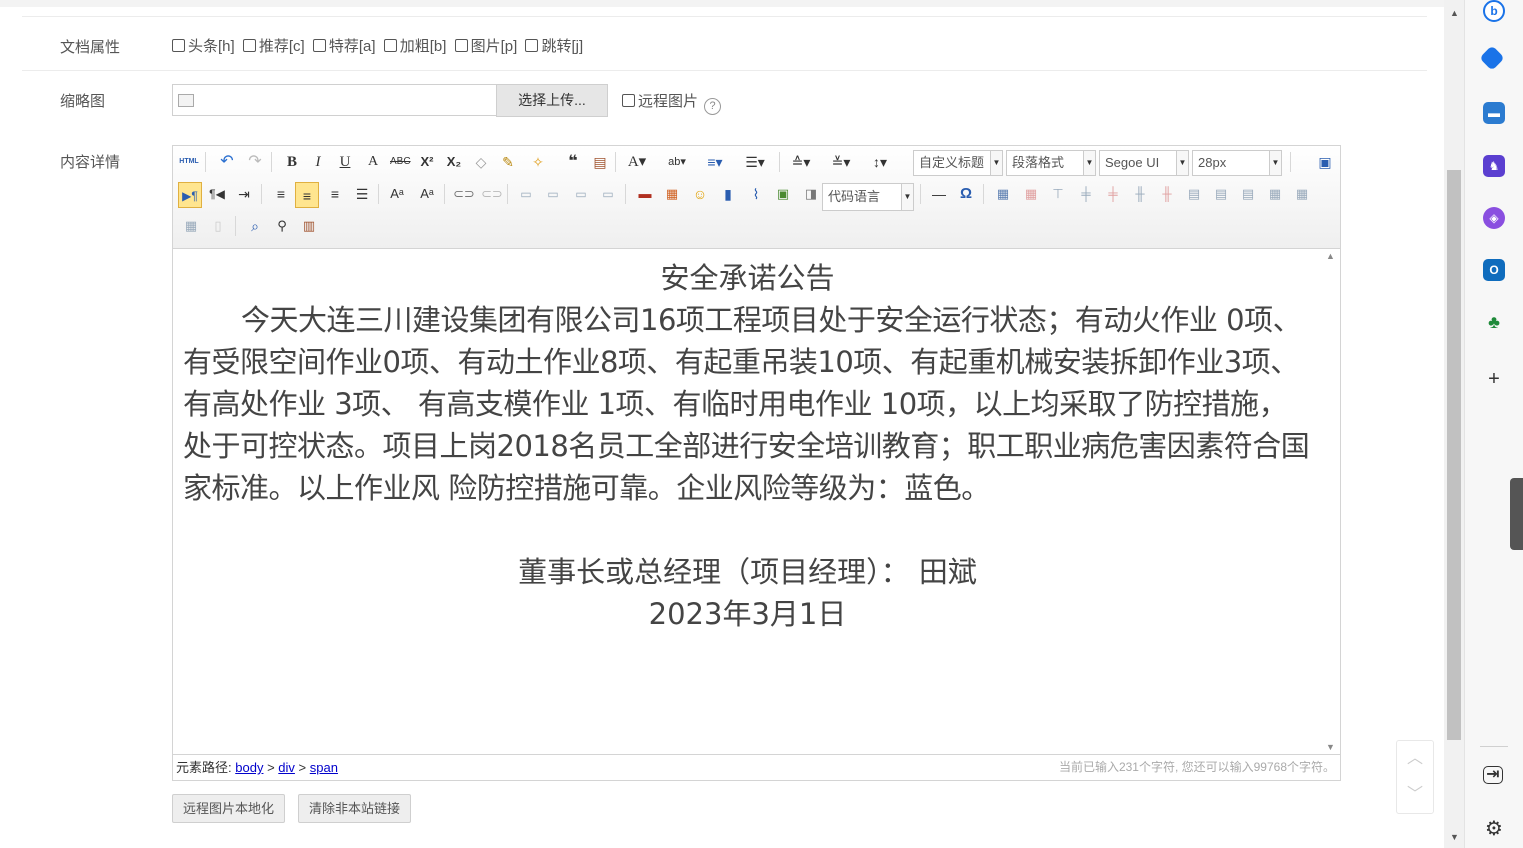 This screenshot has height=848, width=1523. I want to click on delete-row-icon: ╪, so click(1113, 194).